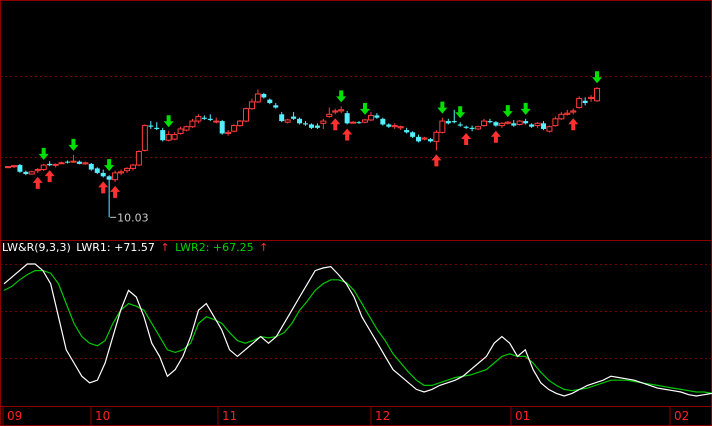 The width and height of the screenshot is (712, 426). What do you see at coordinates (115, 247) in the screenshot?
I see `lwr1-value: LWR1: +71.57` at bounding box center [115, 247].